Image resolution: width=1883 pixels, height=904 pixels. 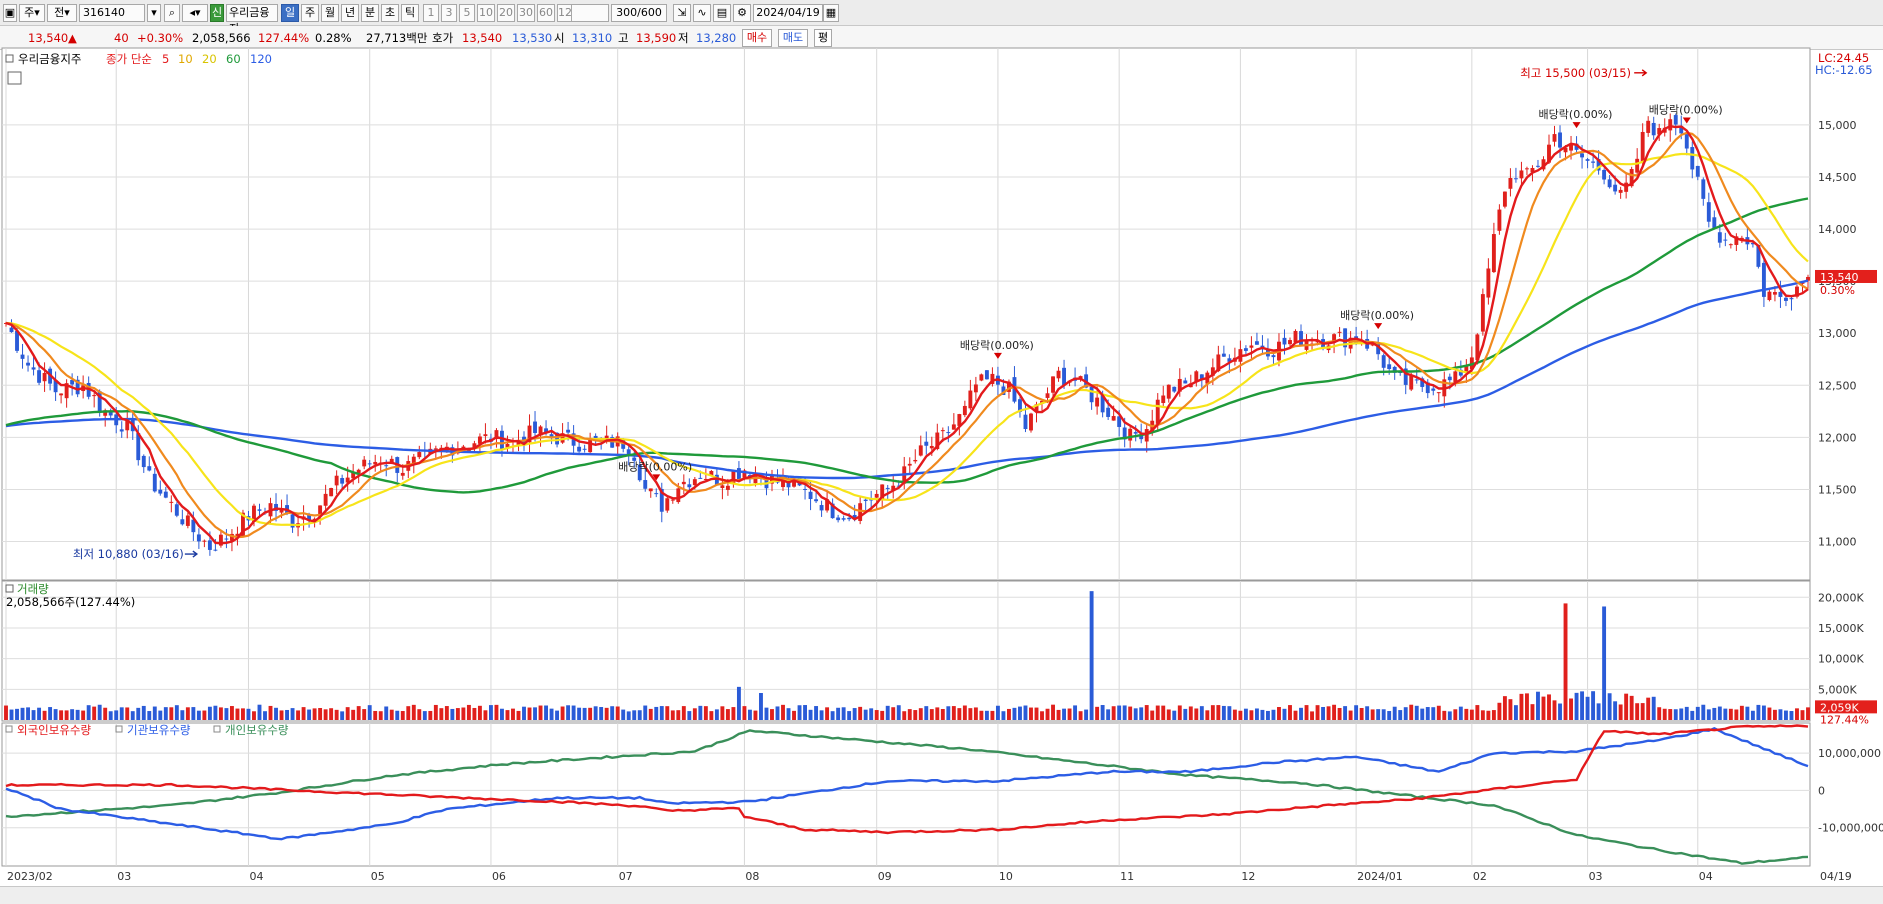 What do you see at coordinates (941, 895) in the screenshot?
I see `bottom-scroll-bar` at bounding box center [941, 895].